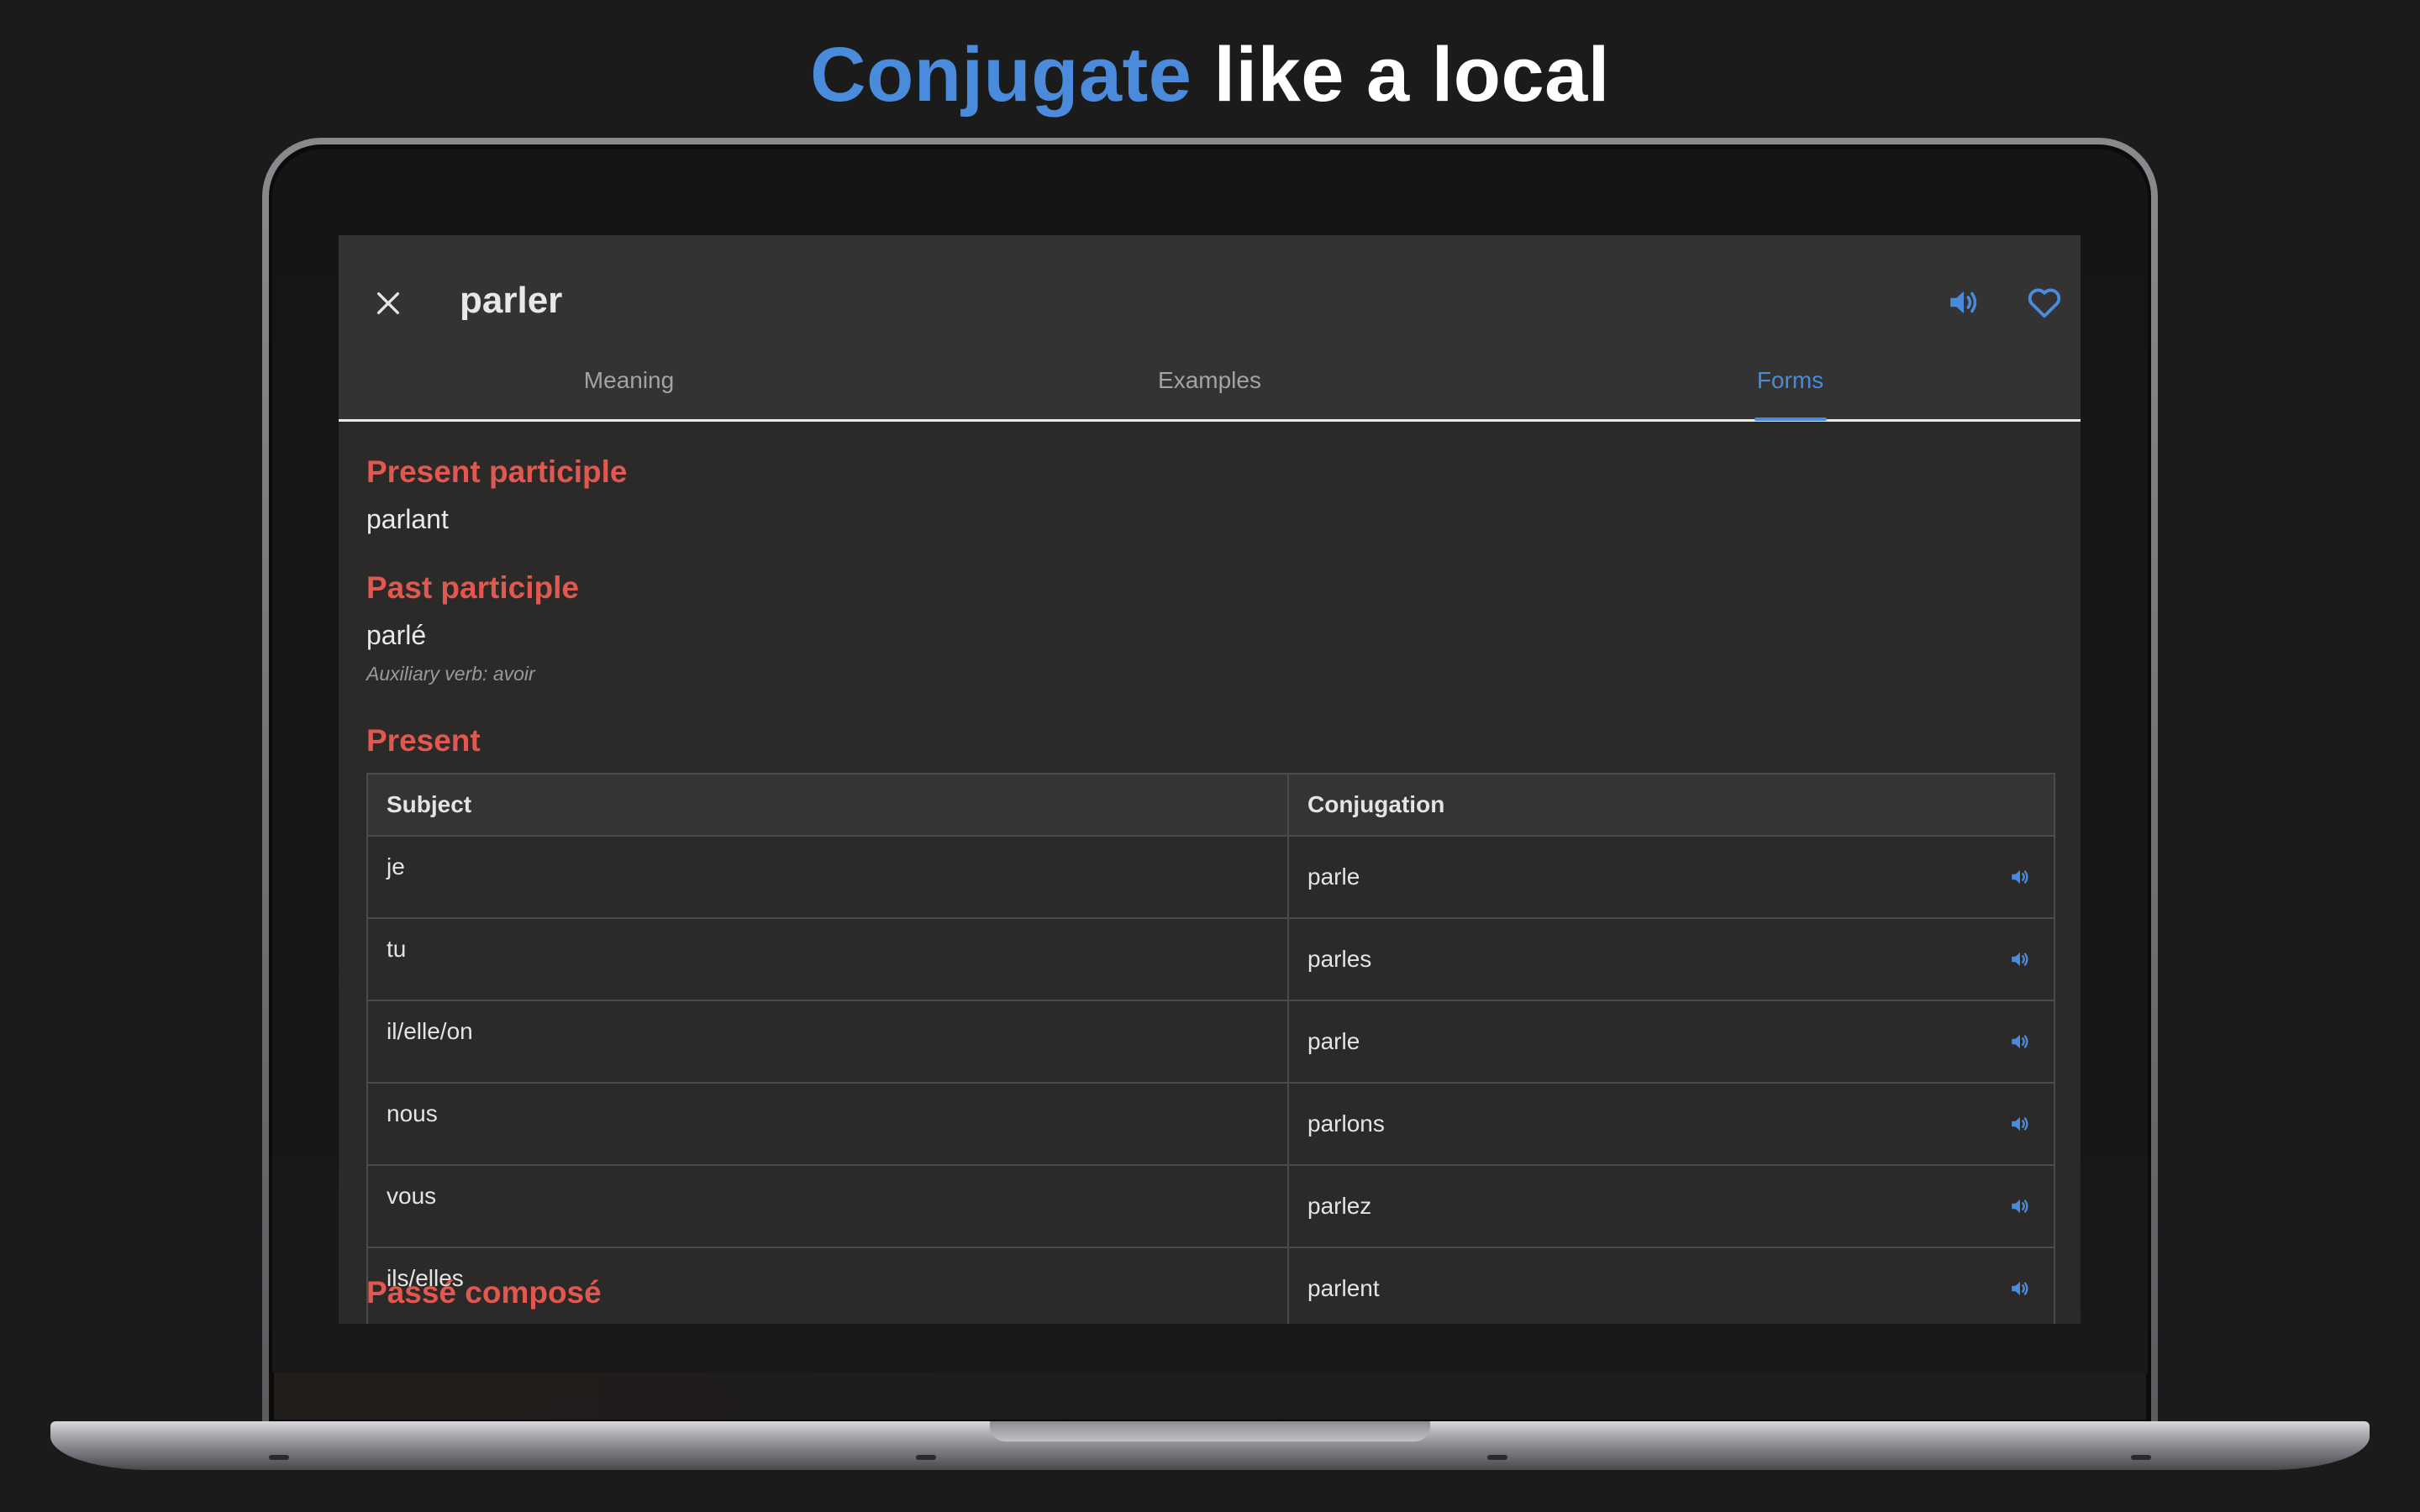 Image resolution: width=2420 pixels, height=1512 pixels. I want to click on laptop-foot-left, so click(279, 1457).